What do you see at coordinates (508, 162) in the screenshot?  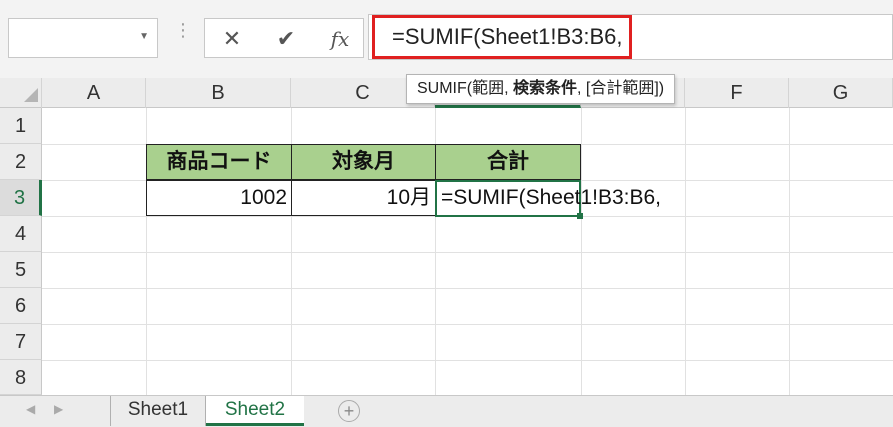 I see `header-cell-total: 合計` at bounding box center [508, 162].